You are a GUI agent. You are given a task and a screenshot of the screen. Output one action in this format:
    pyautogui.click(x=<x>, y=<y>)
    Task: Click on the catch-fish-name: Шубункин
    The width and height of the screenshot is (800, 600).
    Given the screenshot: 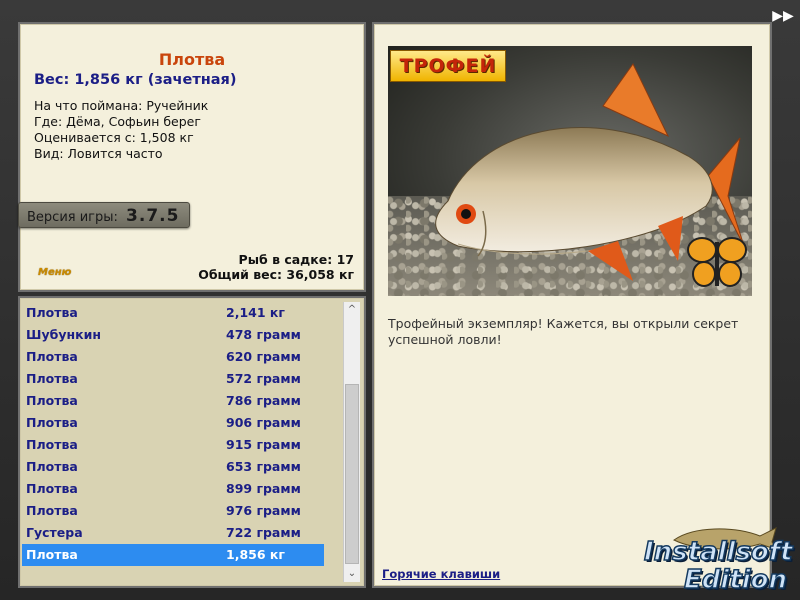 What is the action you would take?
    pyautogui.click(x=63, y=334)
    